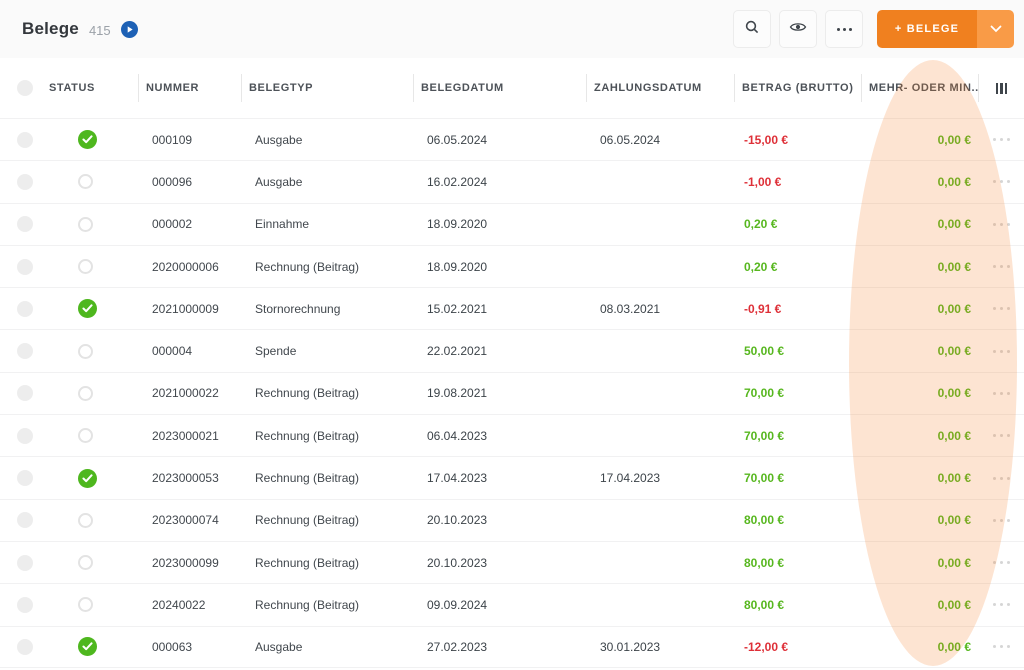  Describe the element at coordinates (457, 435) in the screenshot. I see `cell-belegdatum: 06.04.2023` at that location.